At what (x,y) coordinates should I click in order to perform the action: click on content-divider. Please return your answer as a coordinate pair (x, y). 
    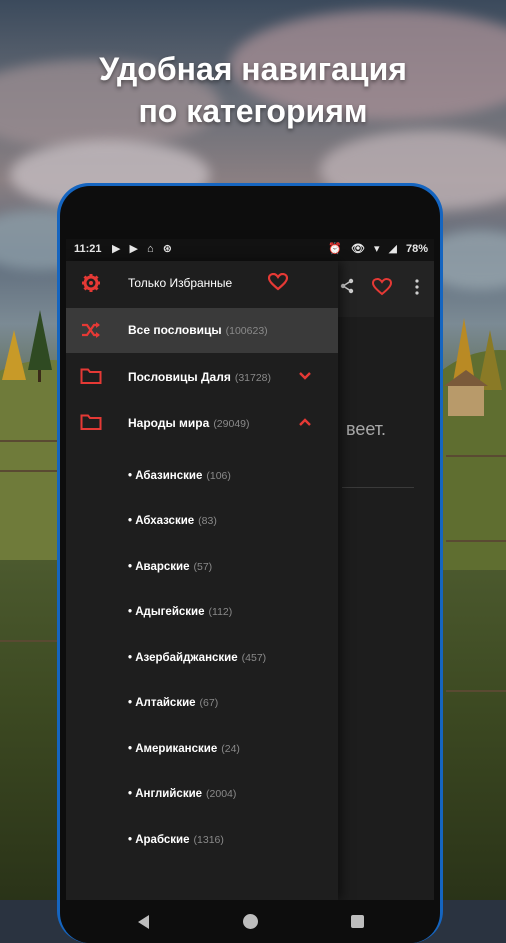
    Looking at the image, I should click on (378, 487).